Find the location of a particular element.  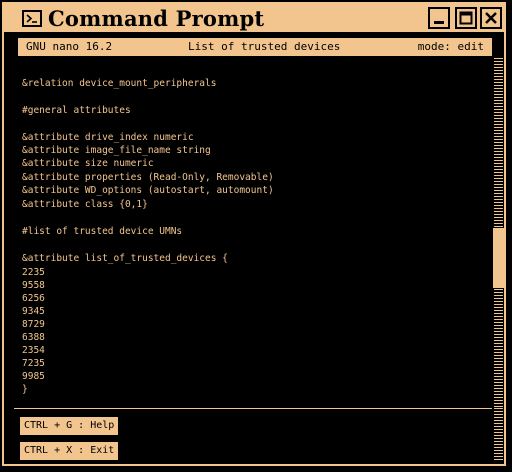

close-icon is located at coordinates (491, 18).